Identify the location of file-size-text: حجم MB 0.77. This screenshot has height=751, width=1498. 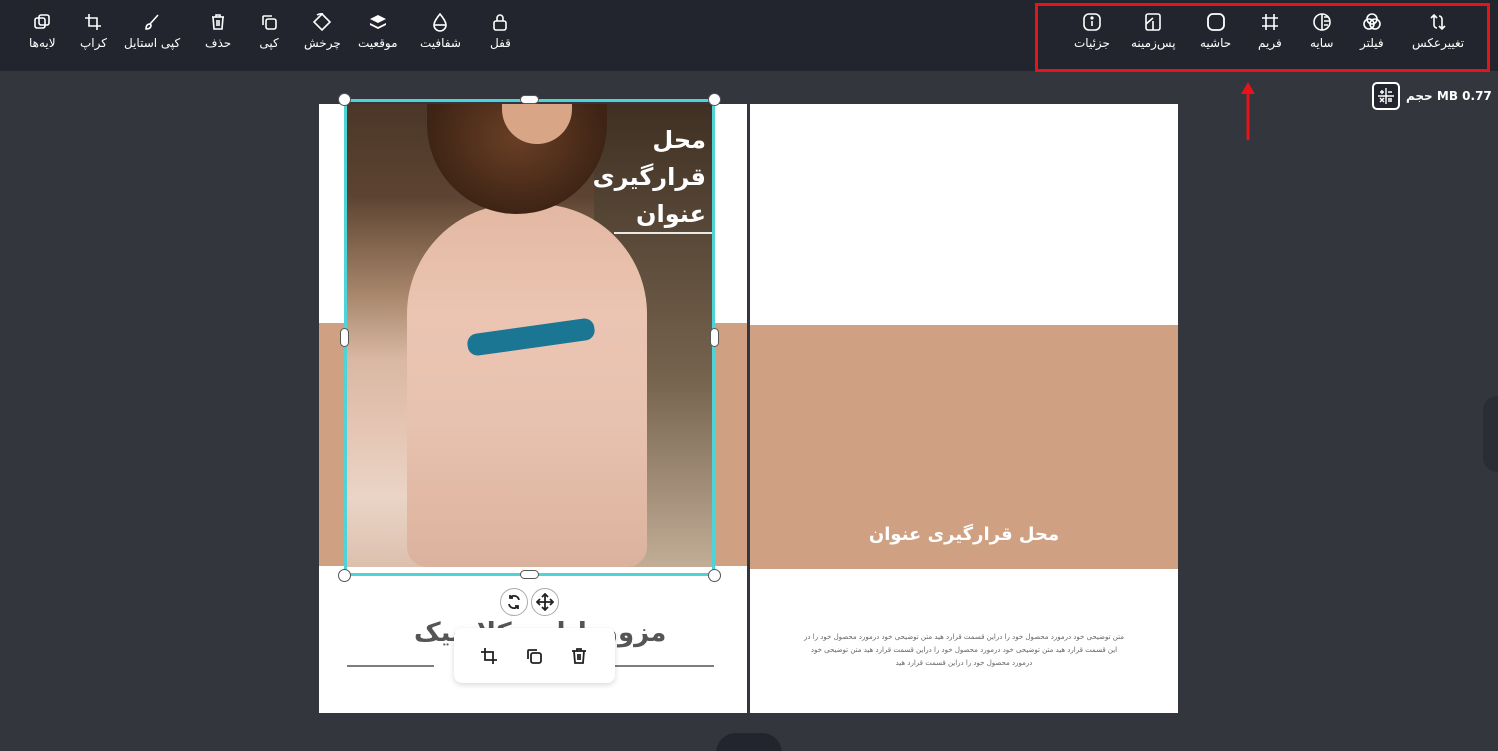
(1449, 96).